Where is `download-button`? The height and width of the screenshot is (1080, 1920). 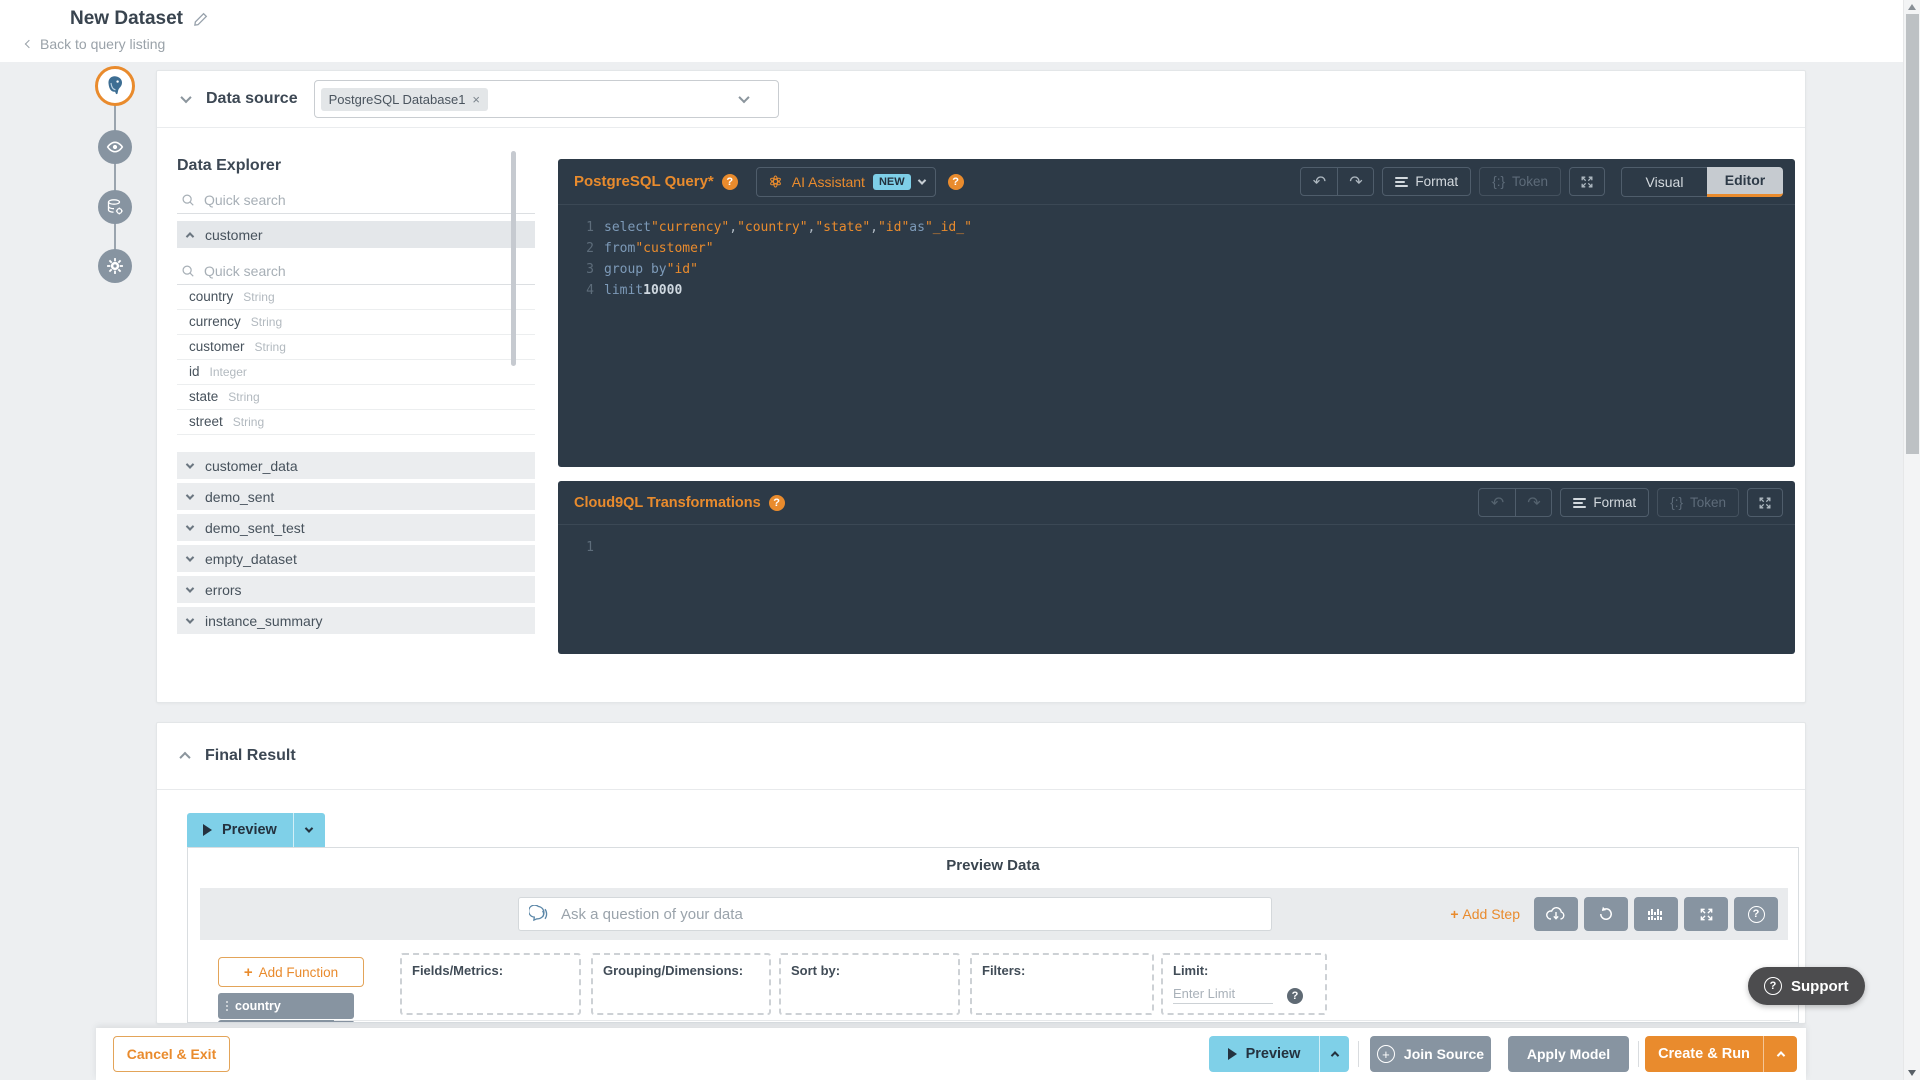 download-button is located at coordinates (1556, 914).